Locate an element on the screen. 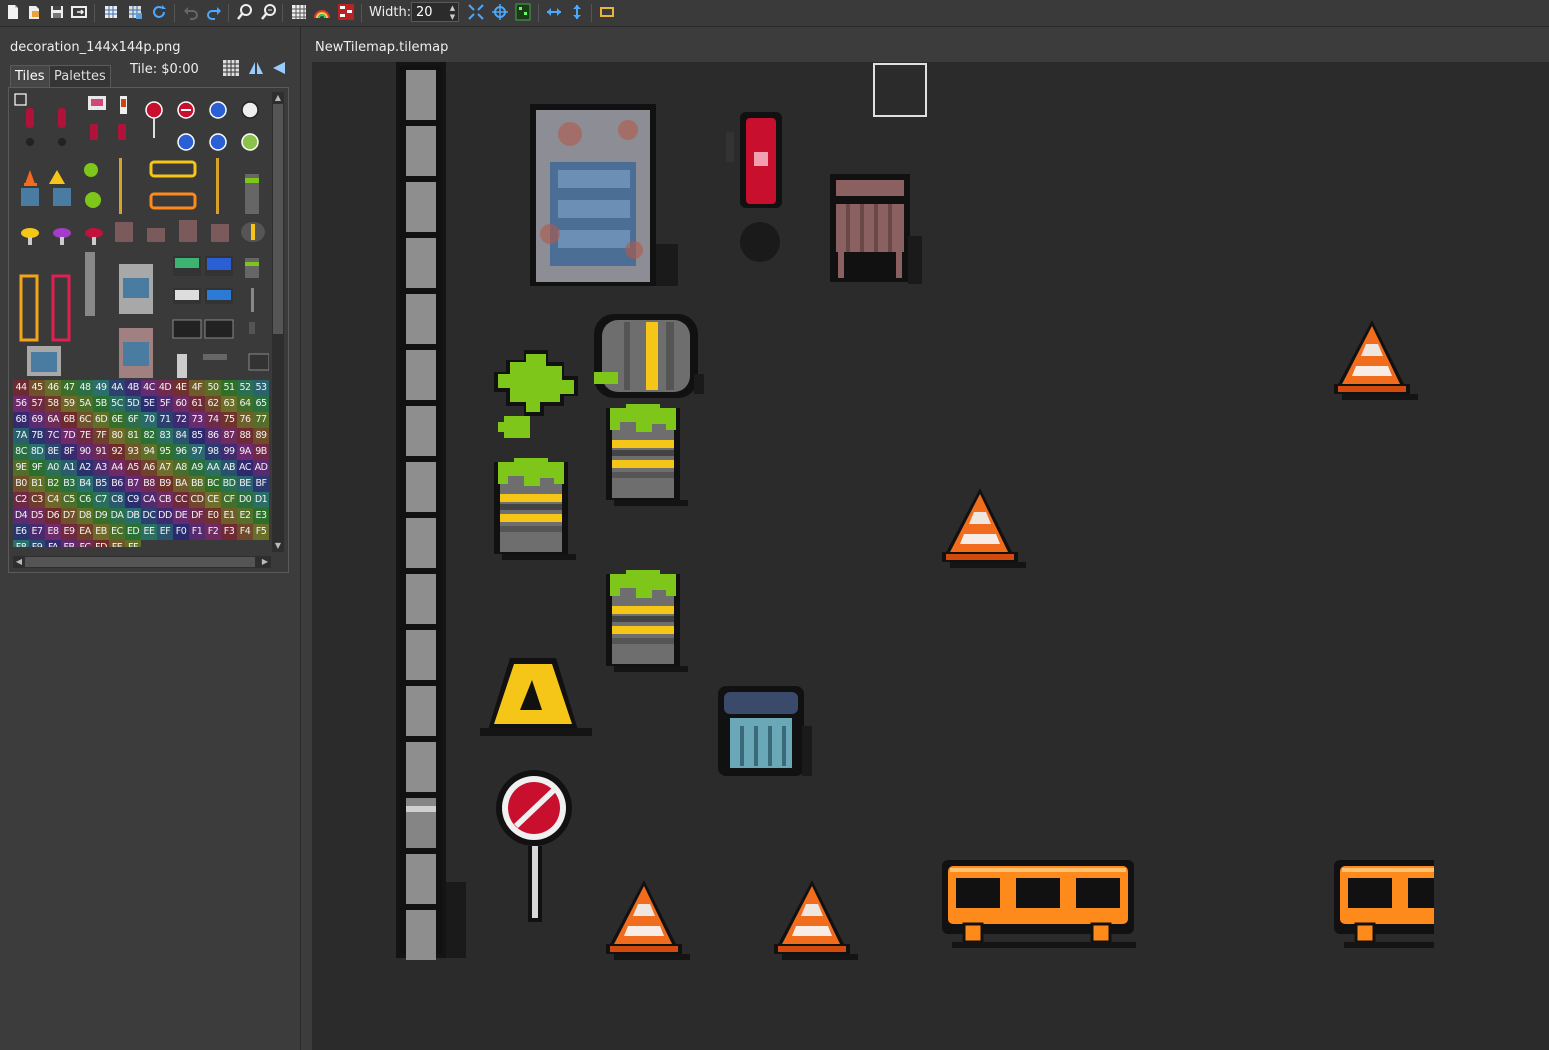 The image size is (1549, 1050). width-spinbox: ▲ ▼ is located at coordinates (435, 12).